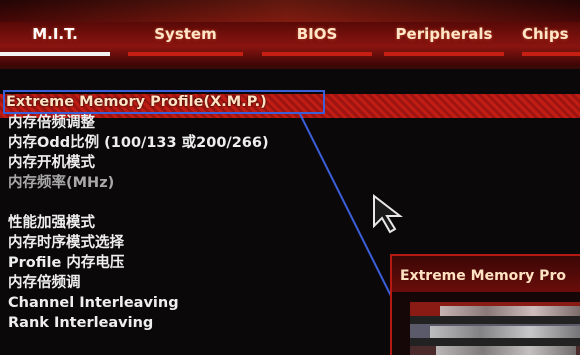  Describe the element at coordinates (66, 243) in the screenshot. I see `menu-item-timing-mode: 内存时序模式选择` at that location.